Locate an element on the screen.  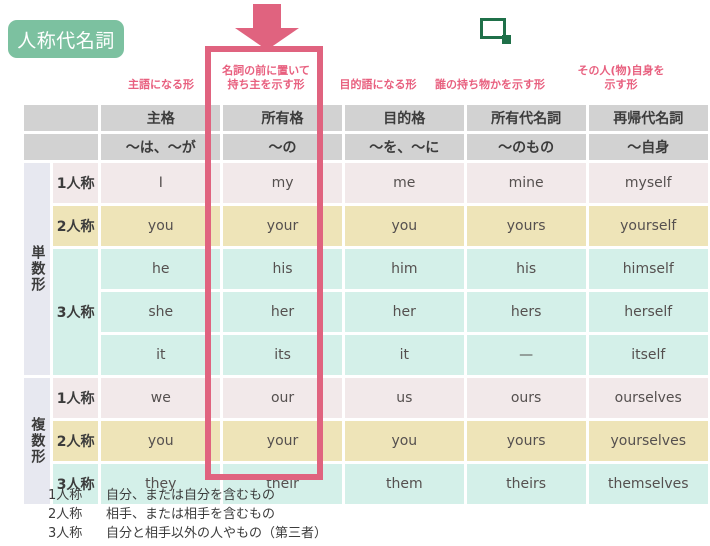
cell-possessive: my is located at coordinates (282, 183).